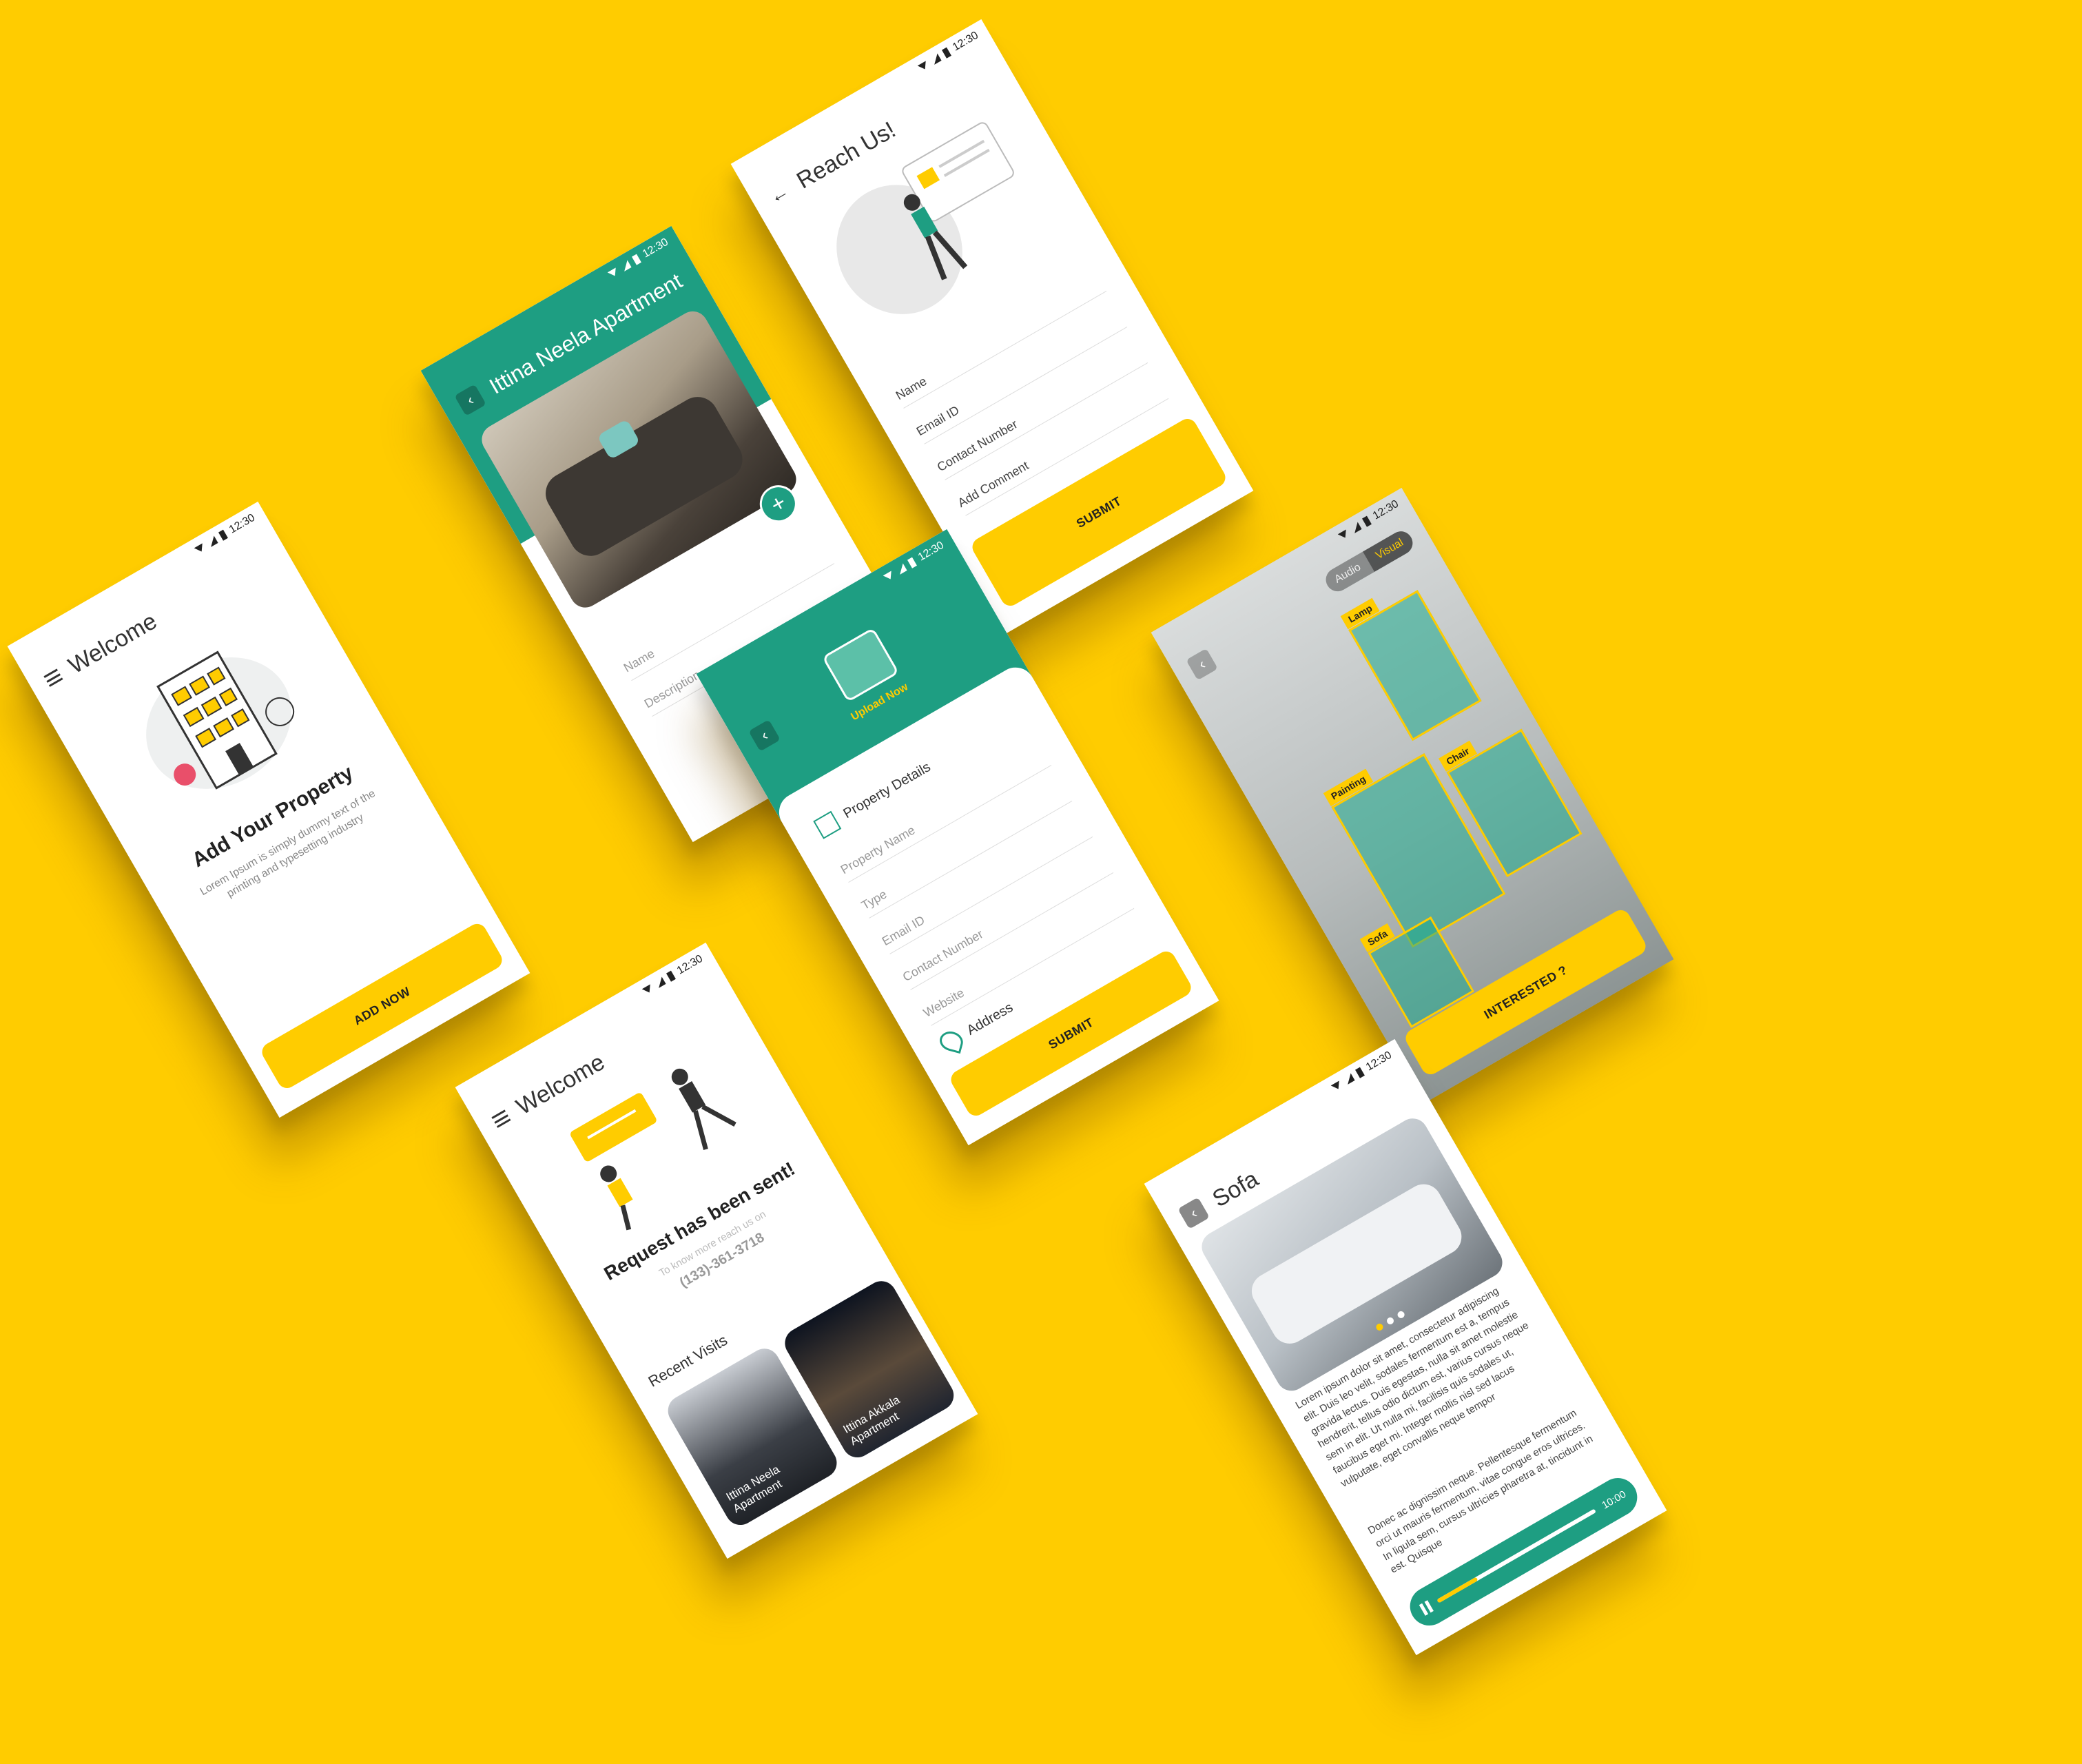 The width and height of the screenshot is (2082, 1764). I want to click on visual-tab: Visual, so click(1389, 549).